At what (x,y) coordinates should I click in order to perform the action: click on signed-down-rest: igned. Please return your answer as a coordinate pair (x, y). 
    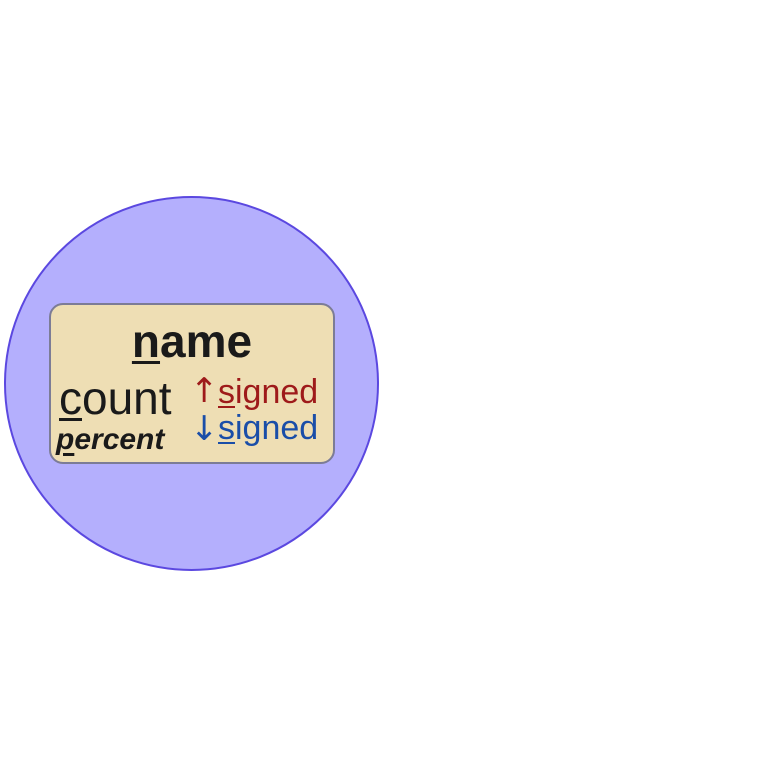
    Looking at the image, I should click on (277, 428).